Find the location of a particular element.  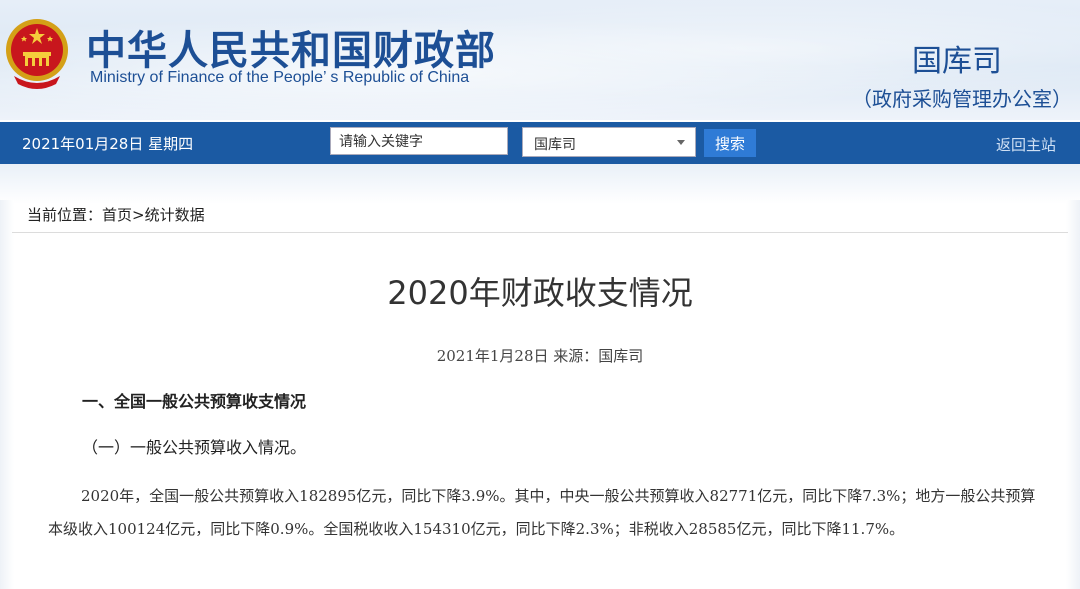

search-button: 搜索 is located at coordinates (730, 143).